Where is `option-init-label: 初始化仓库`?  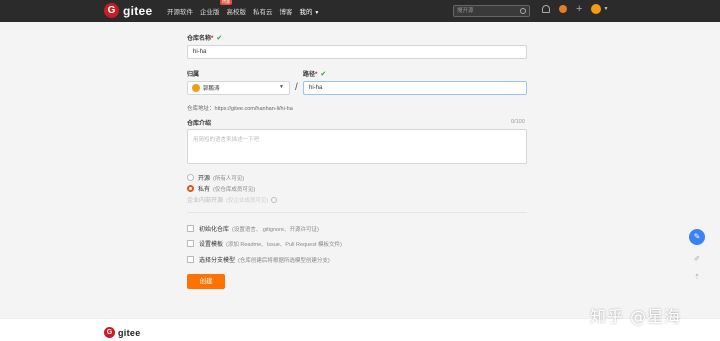
option-init-label: 初始化仓库 is located at coordinates (214, 230).